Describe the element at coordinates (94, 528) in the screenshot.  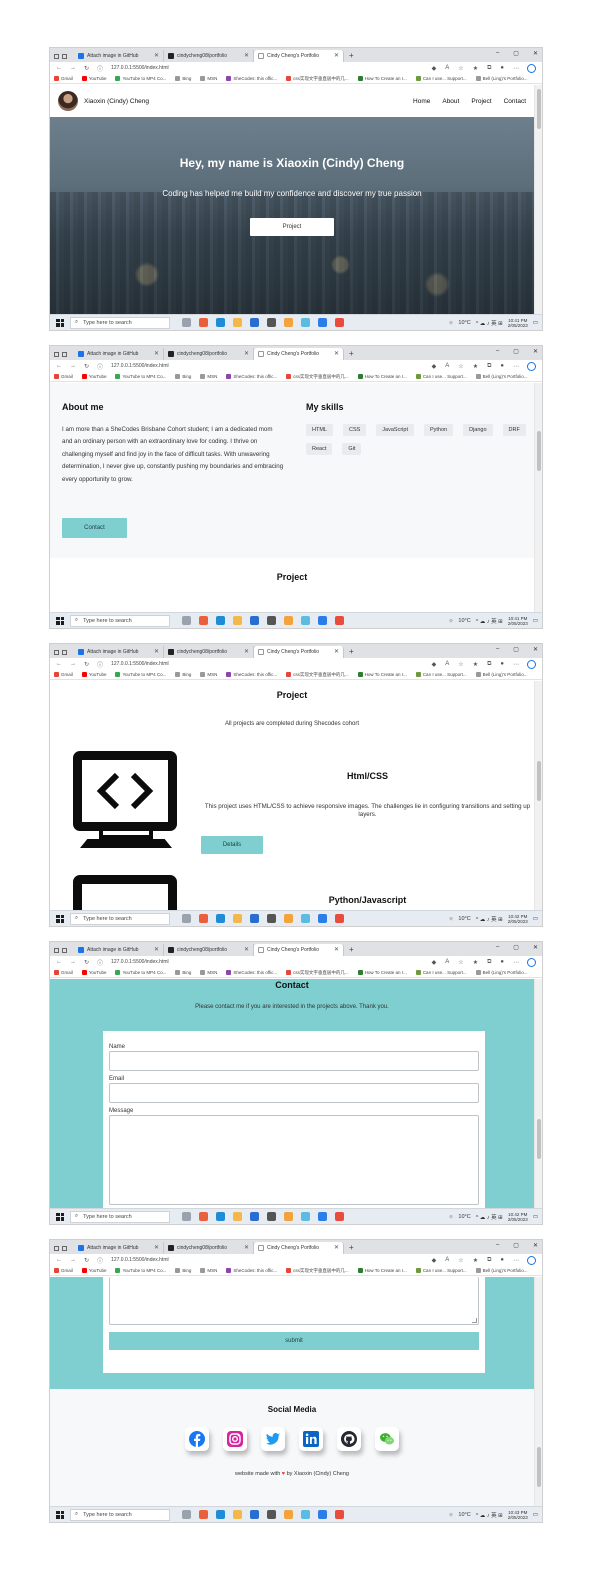
I see `contact-button: Contact` at that location.